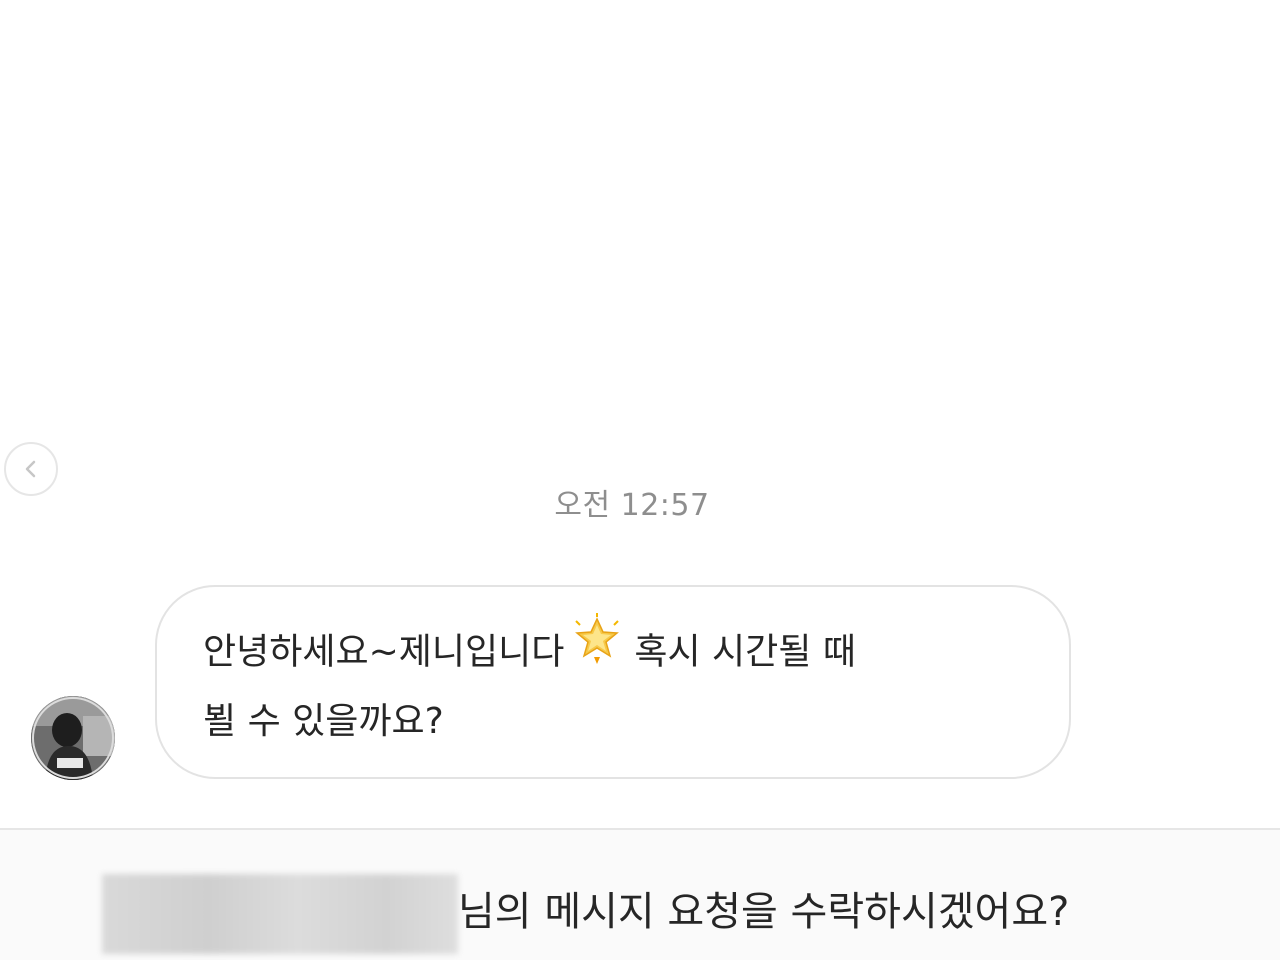  What do you see at coordinates (597, 649) in the screenshot?
I see `glowing-star-icon` at bounding box center [597, 649].